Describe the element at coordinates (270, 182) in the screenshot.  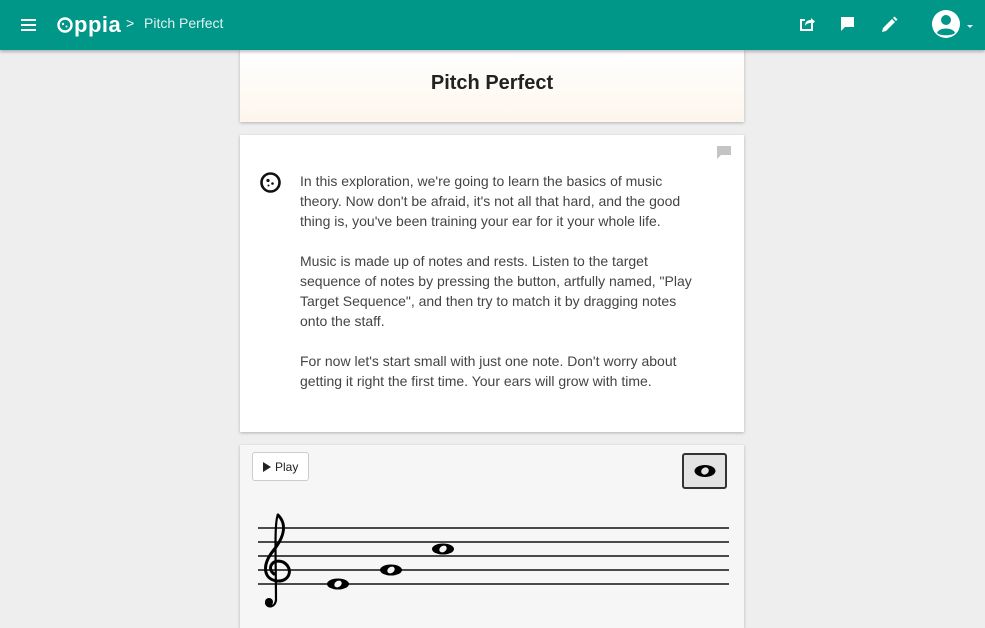
I see `oppia-avatar-icon` at that location.